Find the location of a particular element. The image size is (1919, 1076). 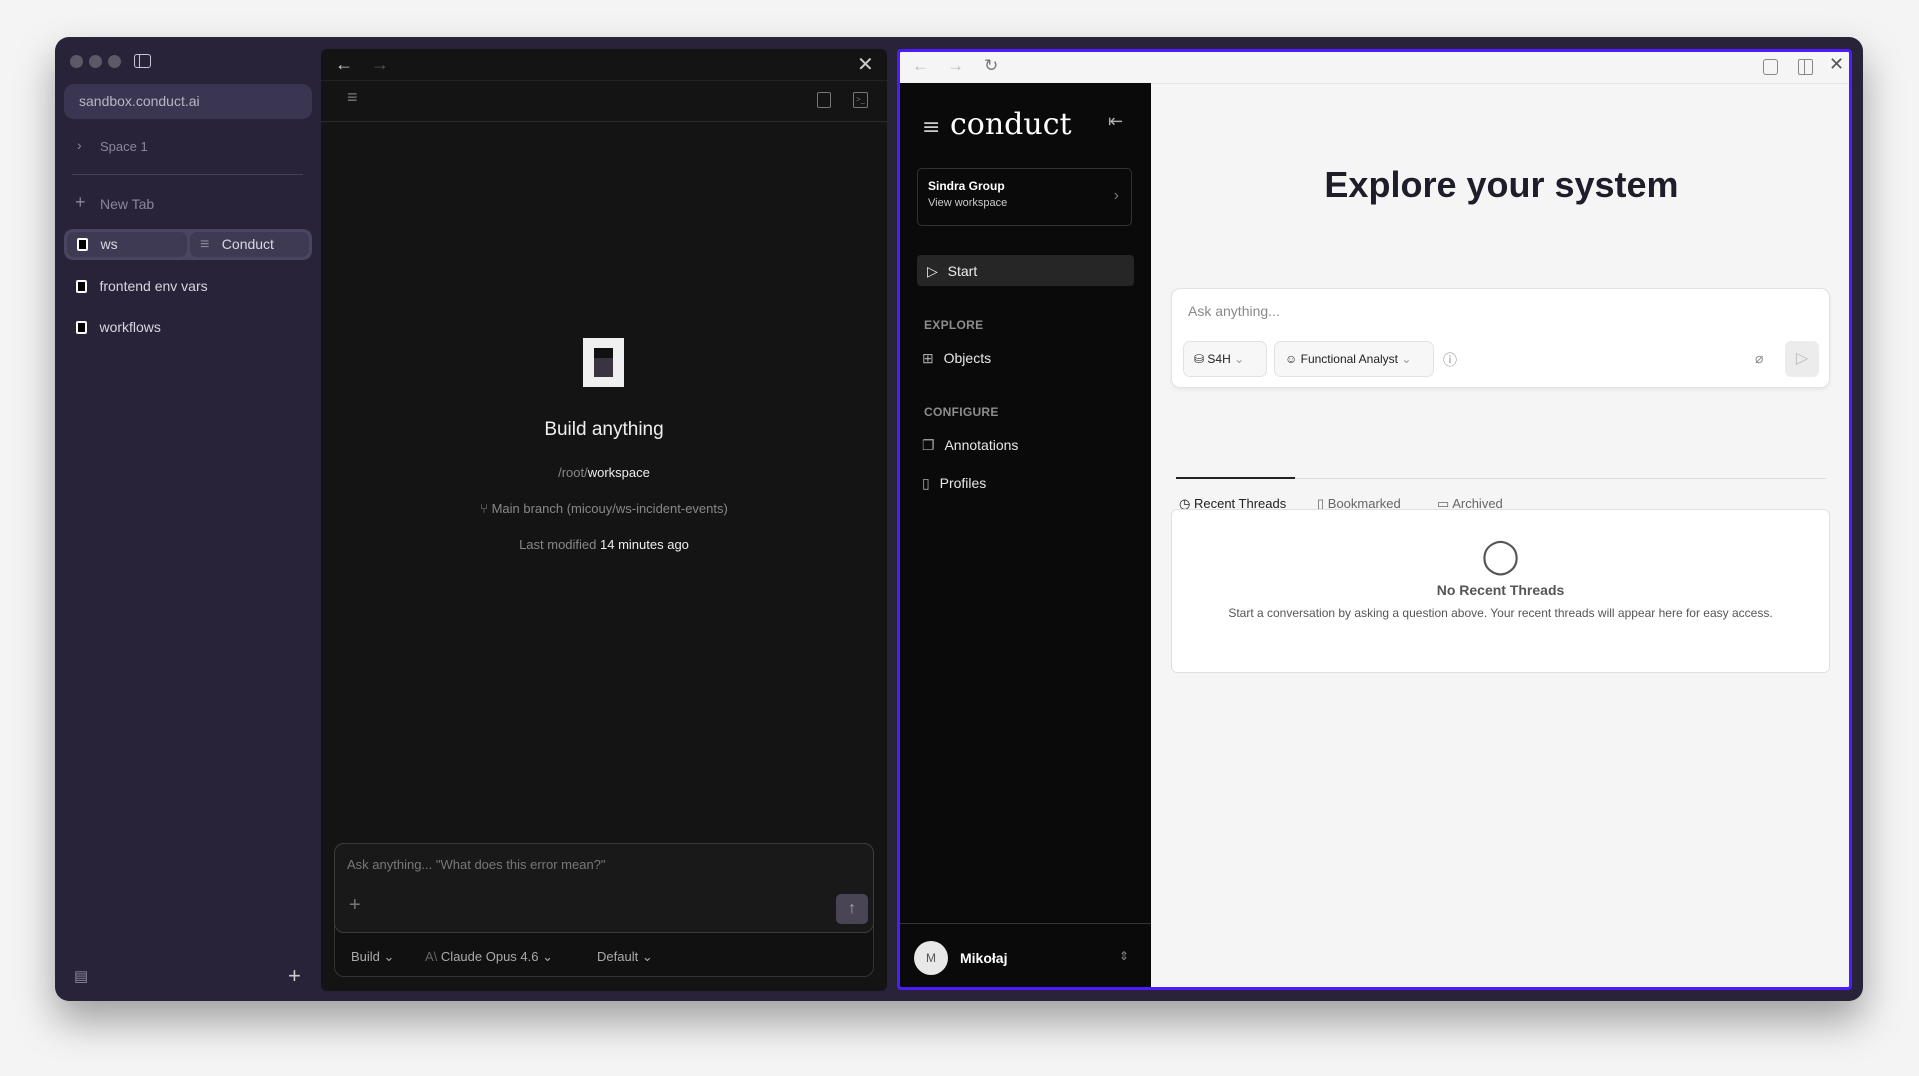

space-label: Space 1 is located at coordinates (124, 146).